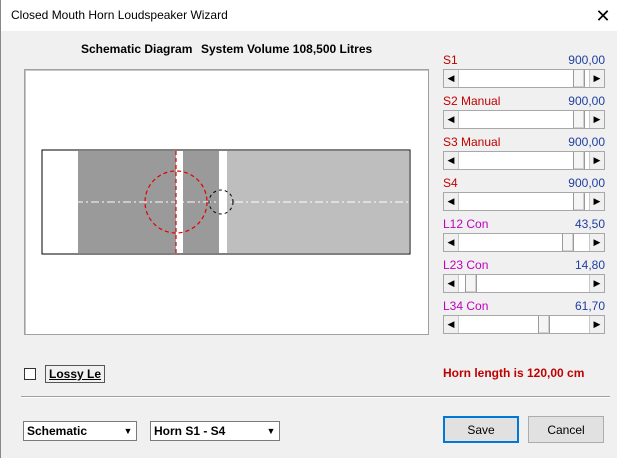 The width and height of the screenshot is (617, 458). I want to click on window-title: Closed Mouth Horn Loudspeaker Wizard, so click(119, 15).